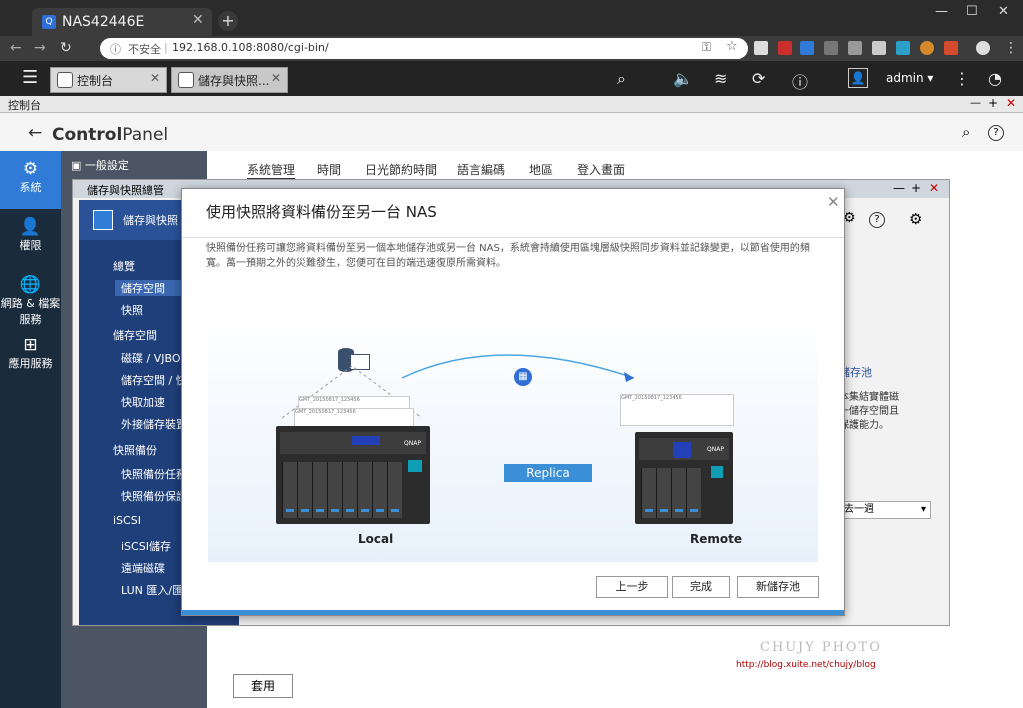  Describe the element at coordinates (972, 11) in the screenshot. I see `window-maximize-button: ☐` at that location.